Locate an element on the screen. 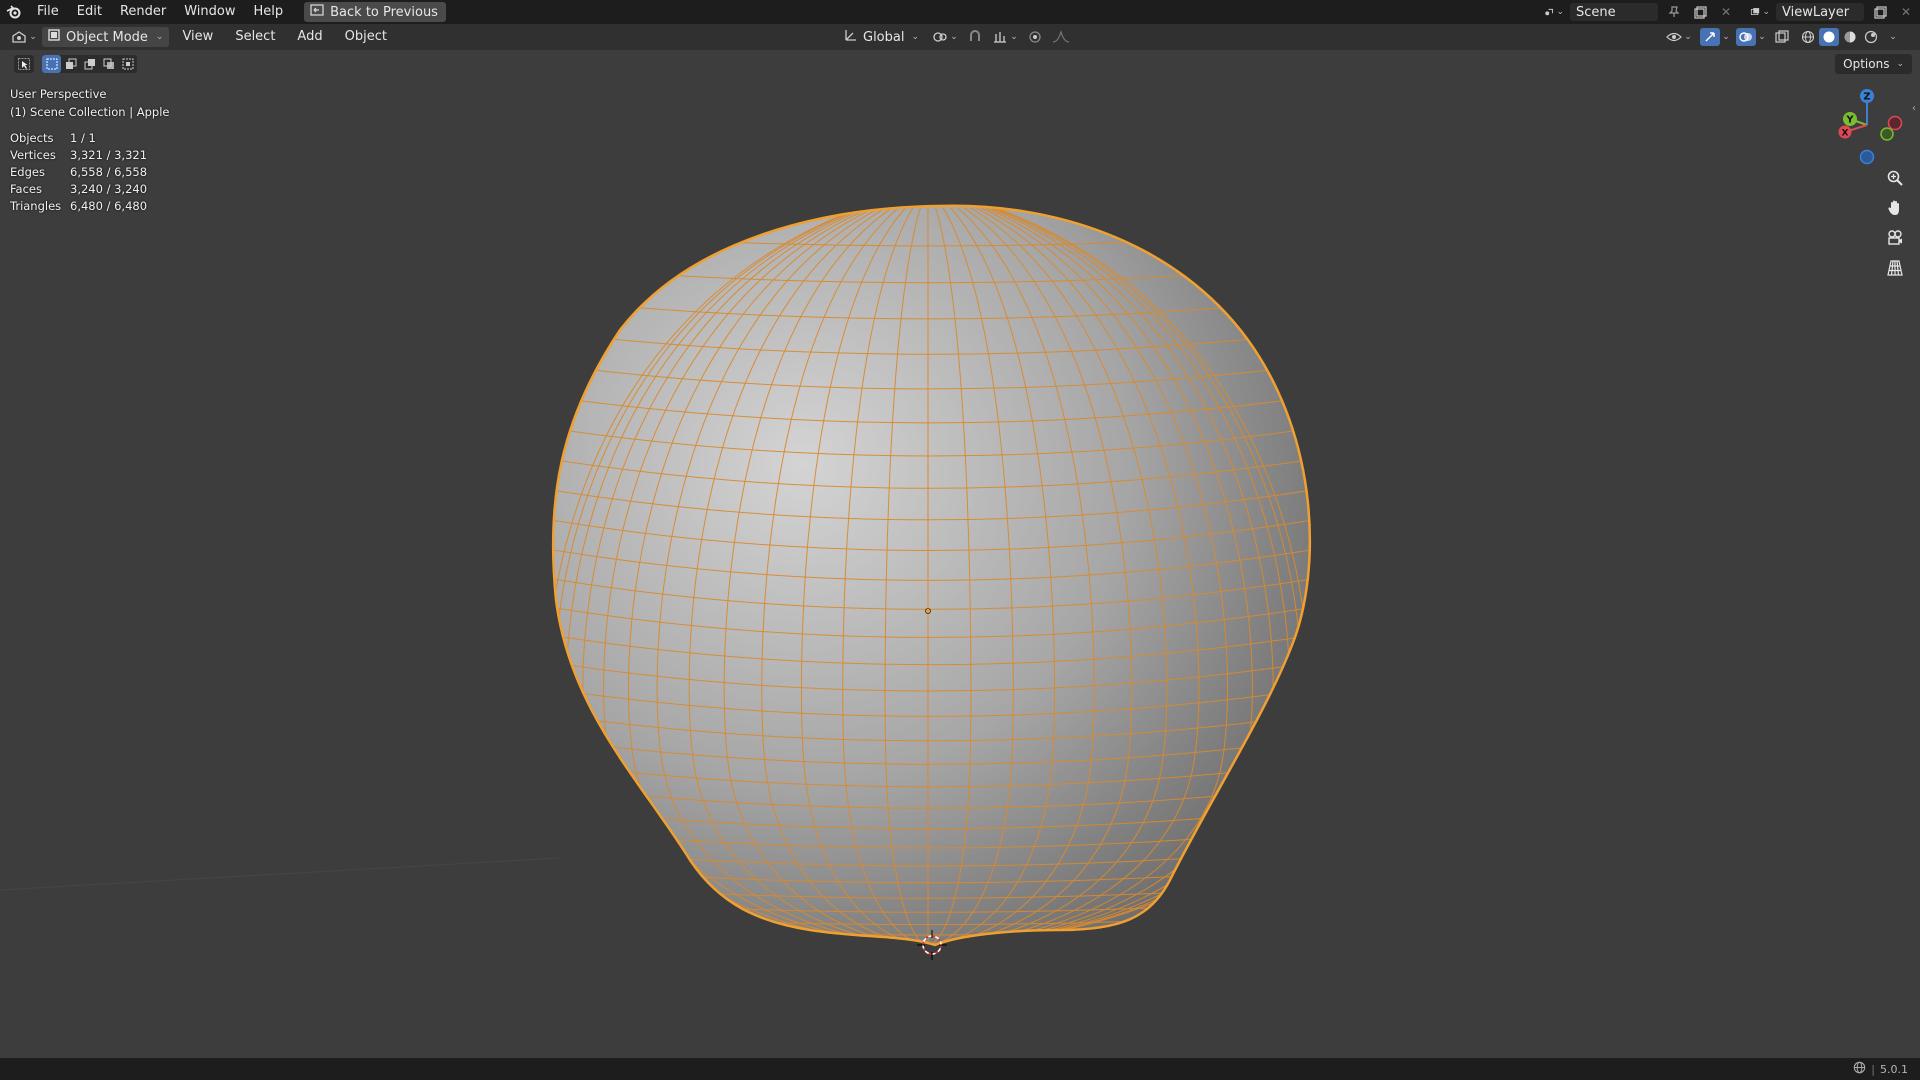  object-mode-label: Object Mode is located at coordinates (107, 37).